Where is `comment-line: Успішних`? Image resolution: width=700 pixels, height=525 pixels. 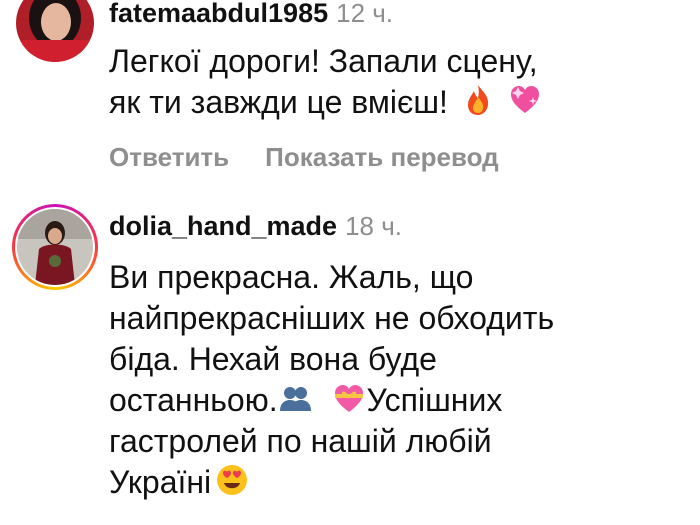
comment-line: Успішних is located at coordinates (434, 400).